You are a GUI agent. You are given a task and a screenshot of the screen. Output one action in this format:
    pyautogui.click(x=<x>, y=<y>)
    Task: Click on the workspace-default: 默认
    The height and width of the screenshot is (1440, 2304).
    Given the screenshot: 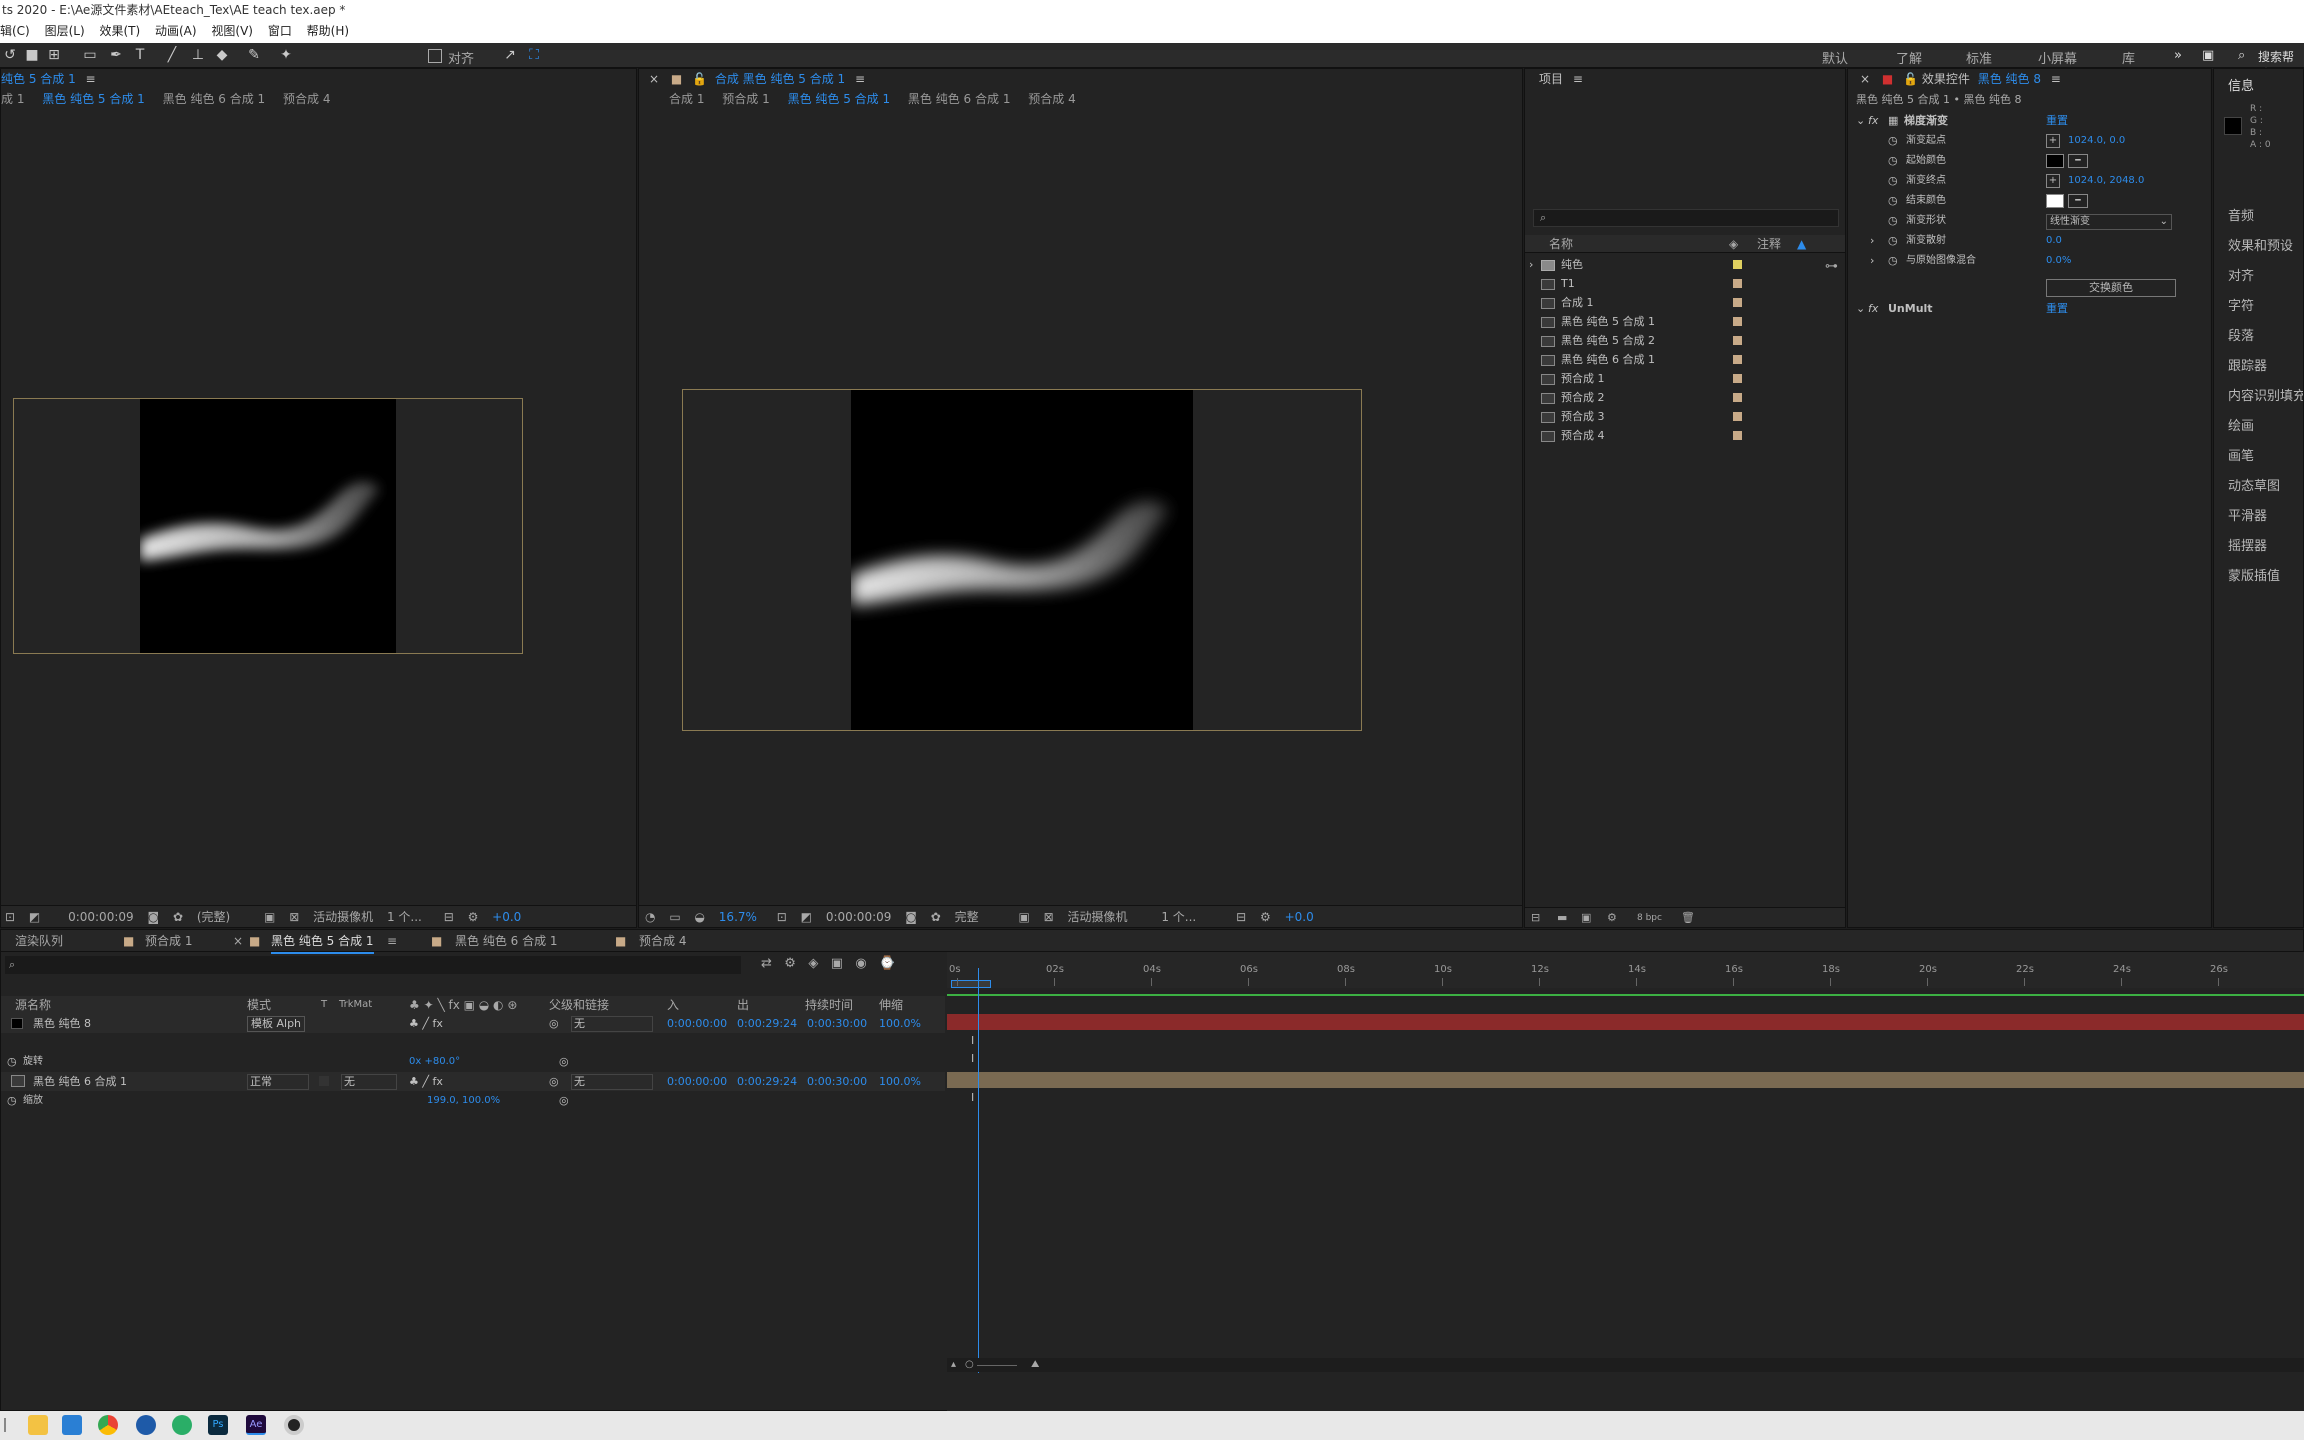 What is the action you would take?
    pyautogui.click(x=1835, y=57)
    